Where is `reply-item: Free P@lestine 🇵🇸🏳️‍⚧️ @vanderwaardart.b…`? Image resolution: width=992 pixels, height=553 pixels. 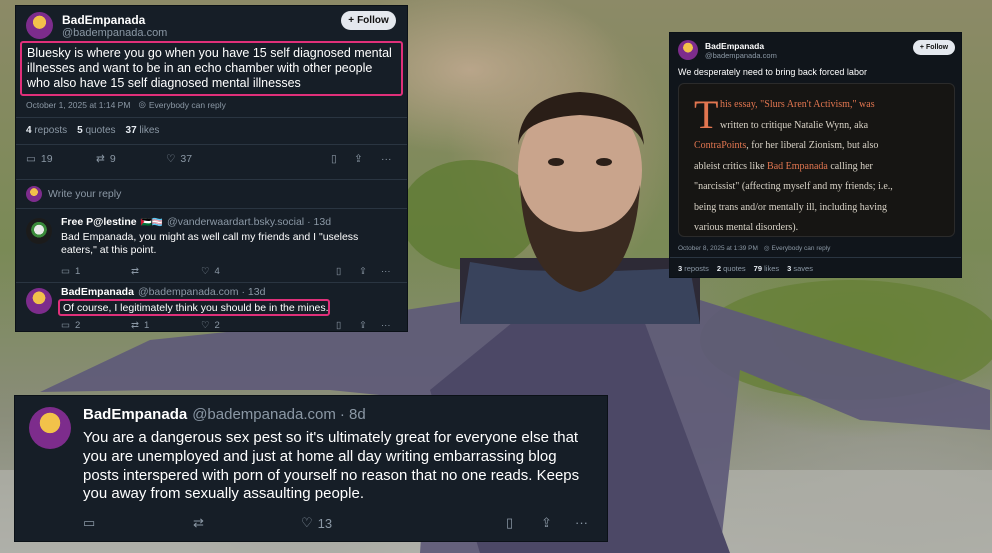
reply-item: Free P@lestine 🇵🇸🏳️‍⚧️ @vanderwaardart.b… is located at coordinates (211, 246).